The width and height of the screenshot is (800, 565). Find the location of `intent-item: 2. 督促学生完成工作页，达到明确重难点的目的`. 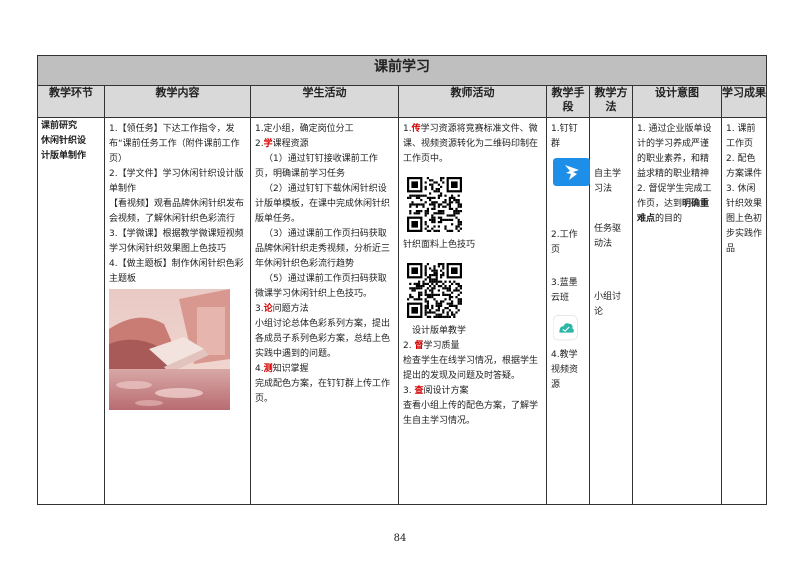

intent-item: 2. 督促学生完成工作页，达到明确重难点的目的 is located at coordinates (674, 204).